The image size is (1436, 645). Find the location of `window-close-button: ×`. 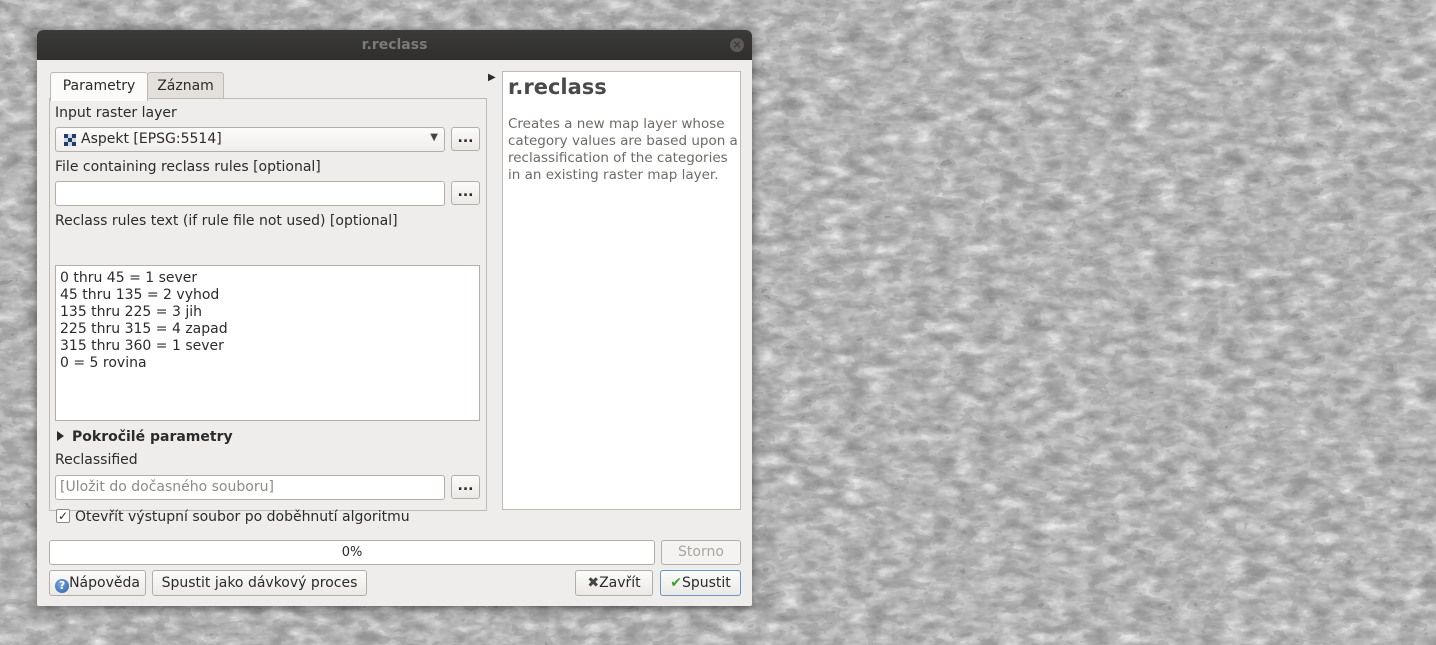

window-close-button: × is located at coordinates (737, 45).